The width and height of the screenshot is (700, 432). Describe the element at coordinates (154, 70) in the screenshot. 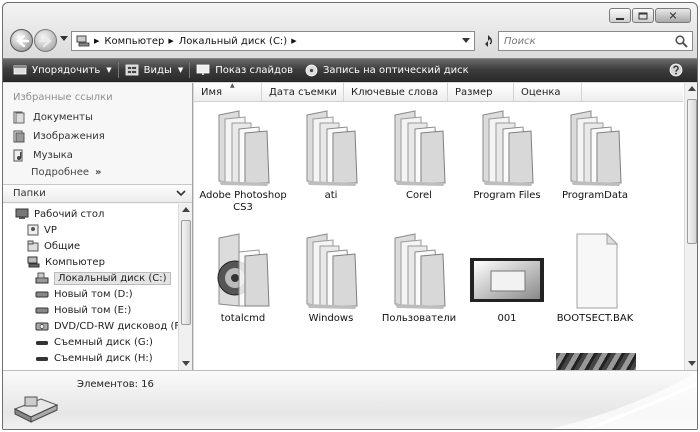

I see `views-button: Виды ▼` at that location.